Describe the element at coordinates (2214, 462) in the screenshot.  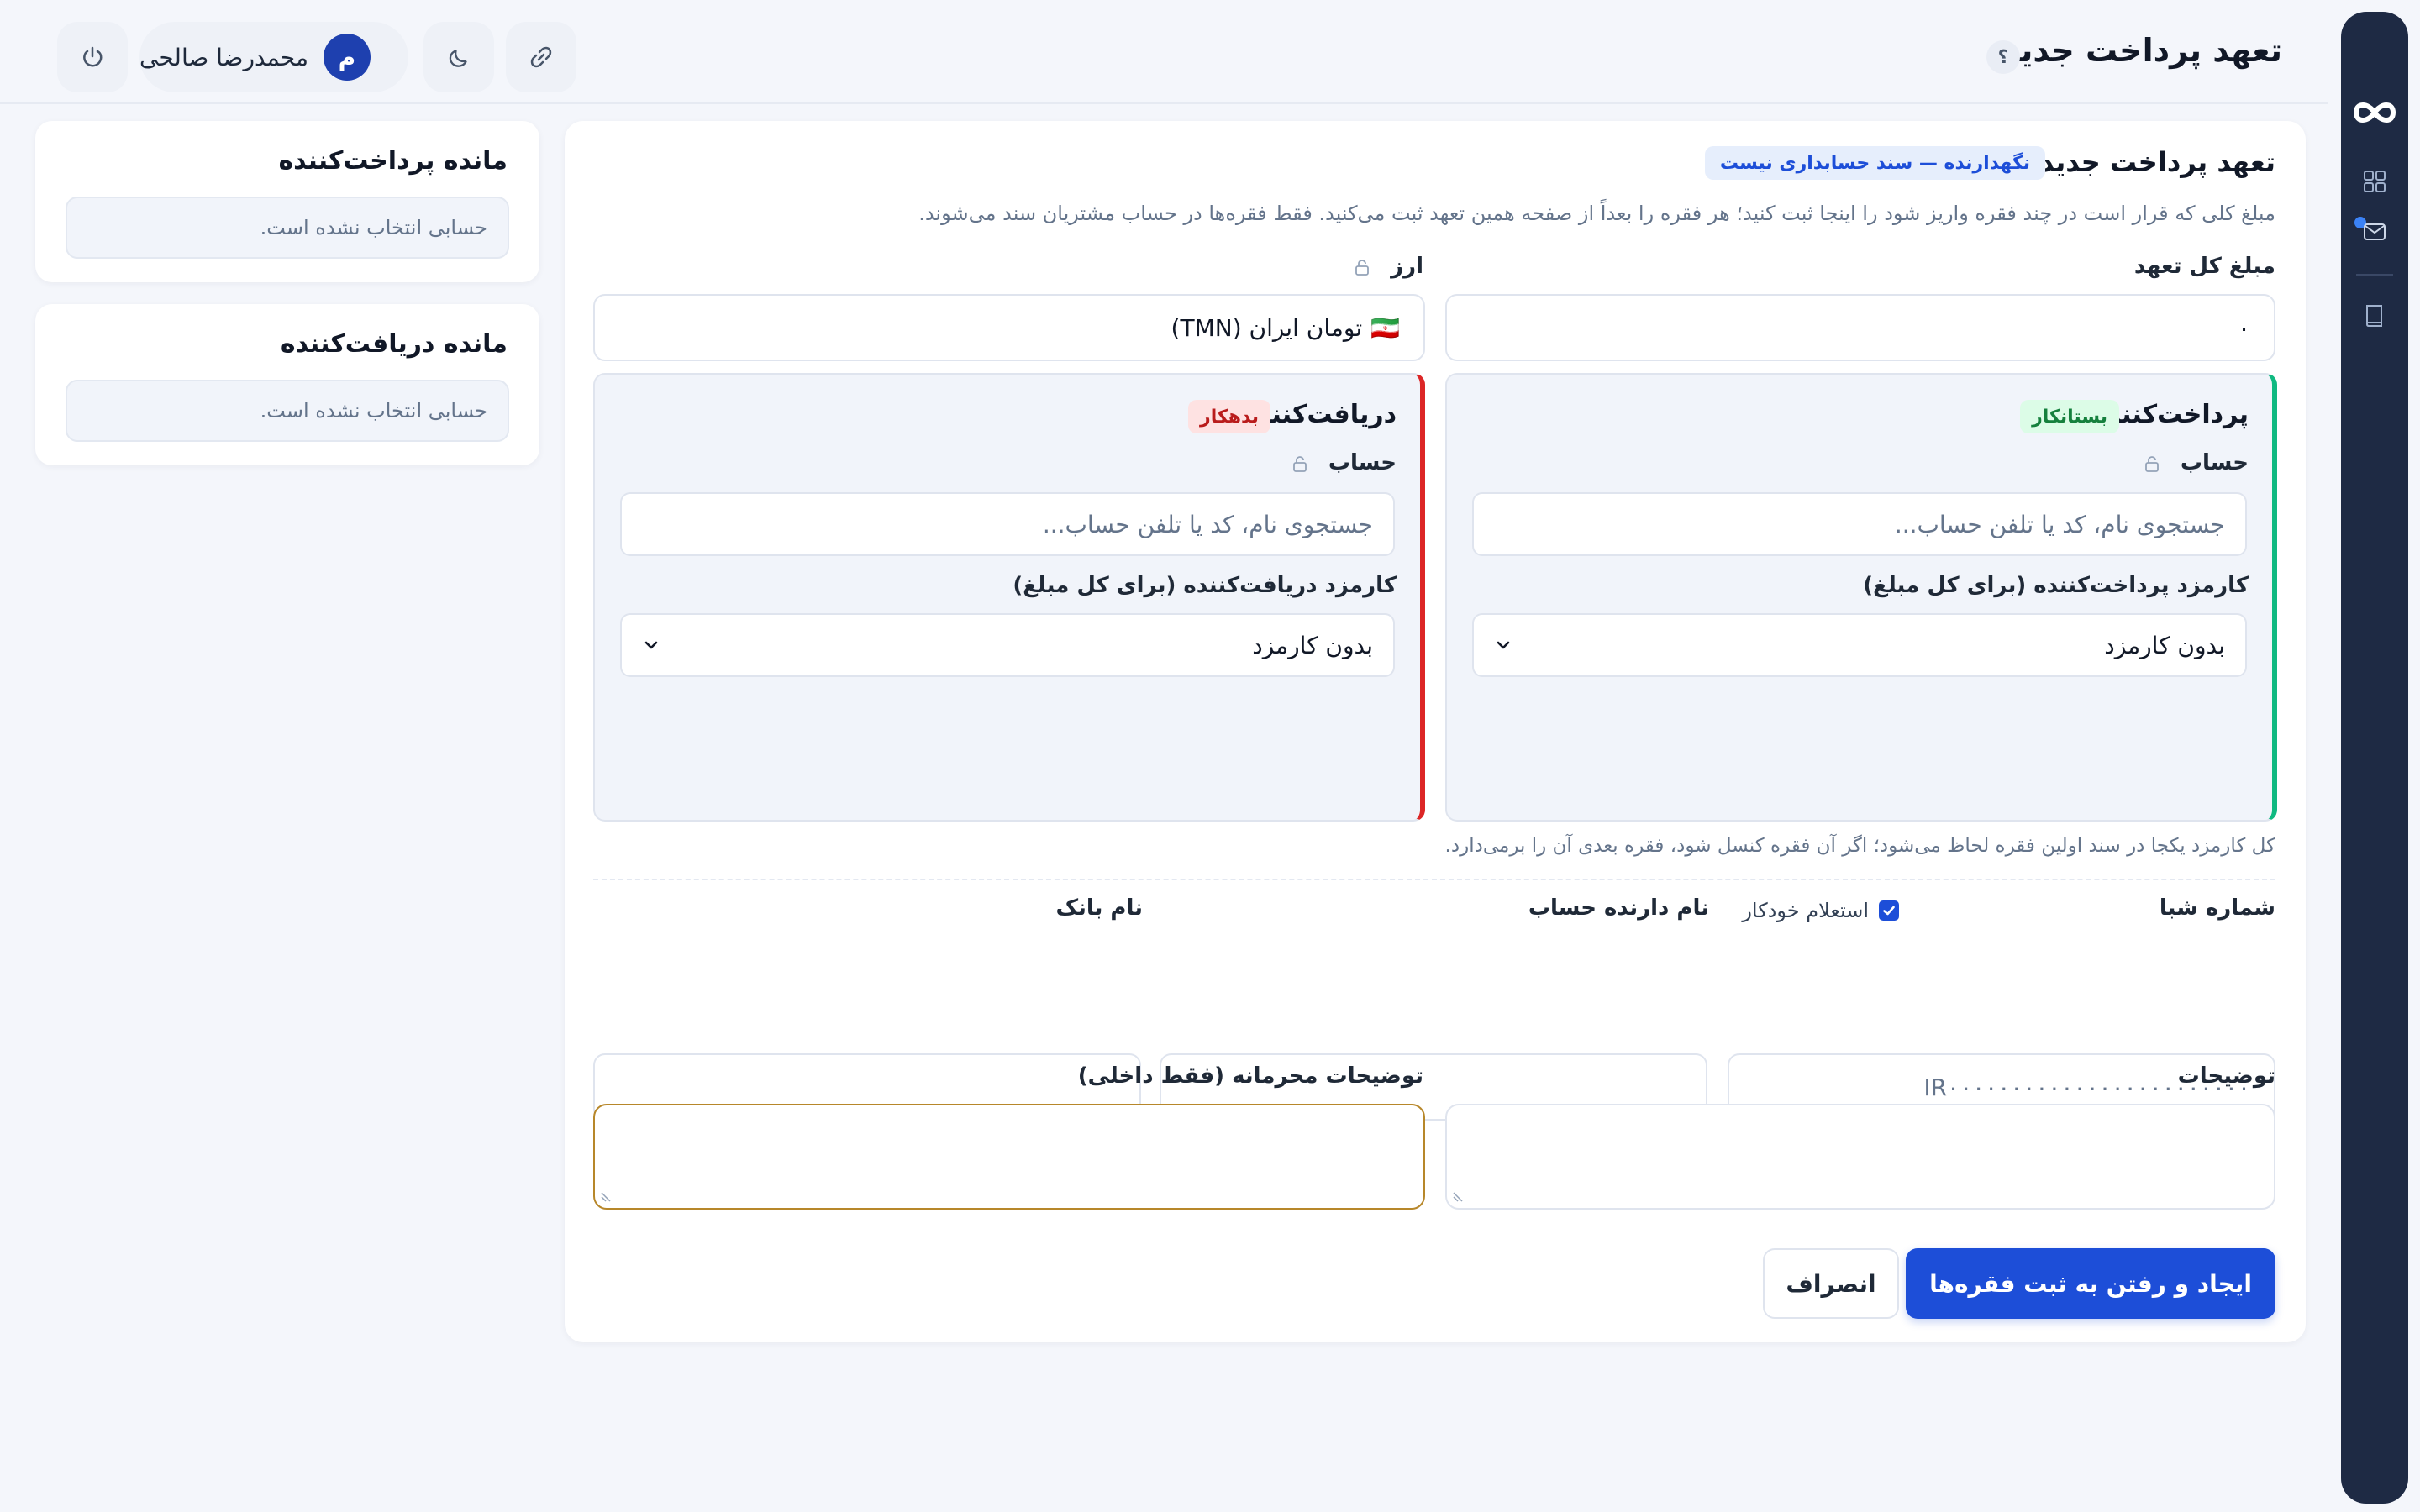
I see `payer-account-label-text: حساب` at that location.